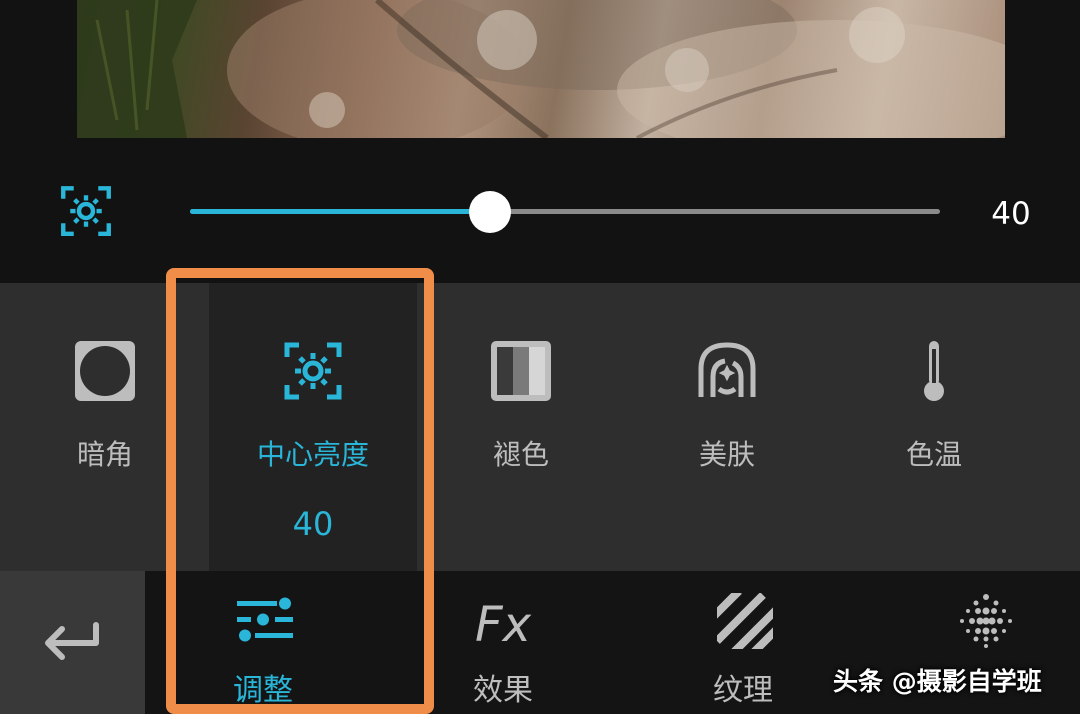 This screenshot has height=714, width=1080. Describe the element at coordinates (520, 454) in the screenshot. I see `tool-label: 褪色` at that location.